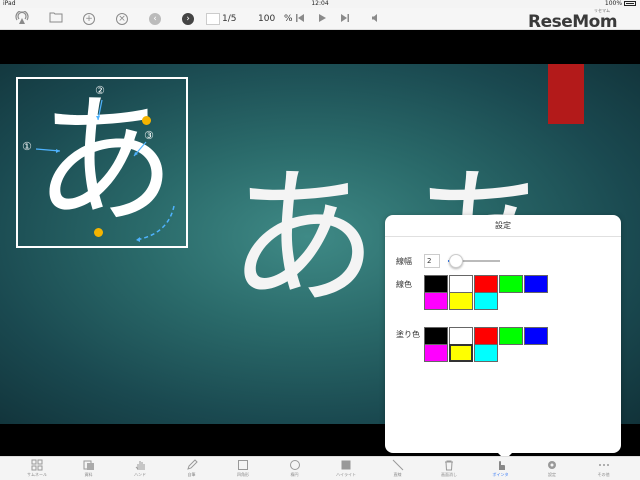 Image resolution: width=640 pixels, height=480 pixels. I want to click on add-icon: +, so click(89, 19).